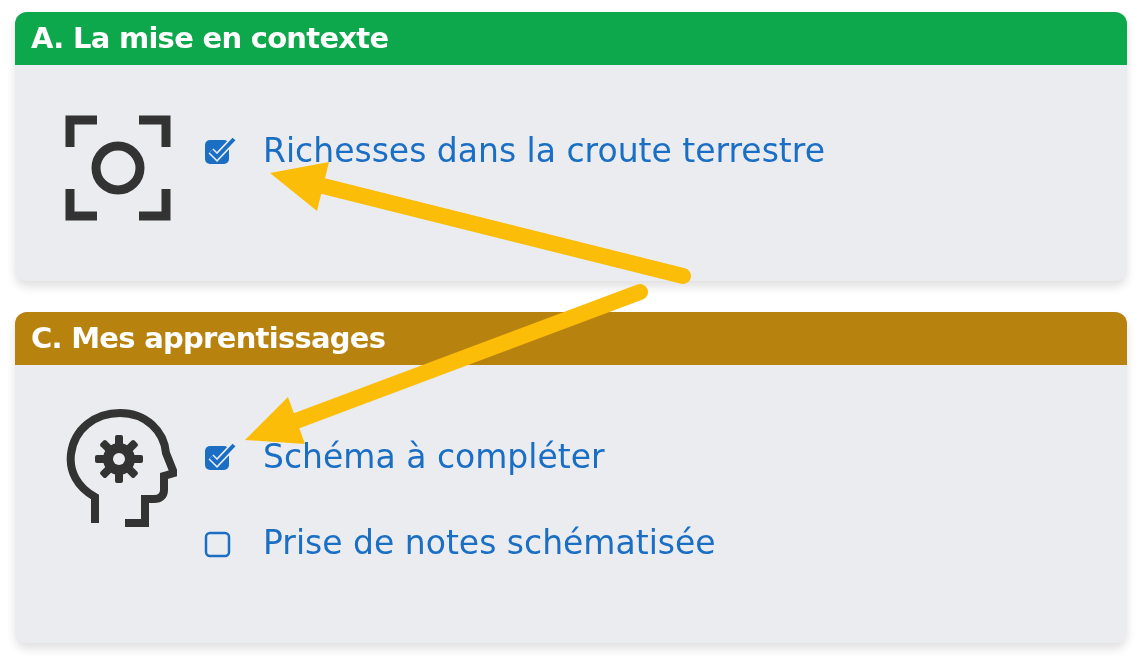 This screenshot has height=663, width=1142. Describe the element at coordinates (121, 468) in the screenshot. I see `head-gear-icon` at that location.